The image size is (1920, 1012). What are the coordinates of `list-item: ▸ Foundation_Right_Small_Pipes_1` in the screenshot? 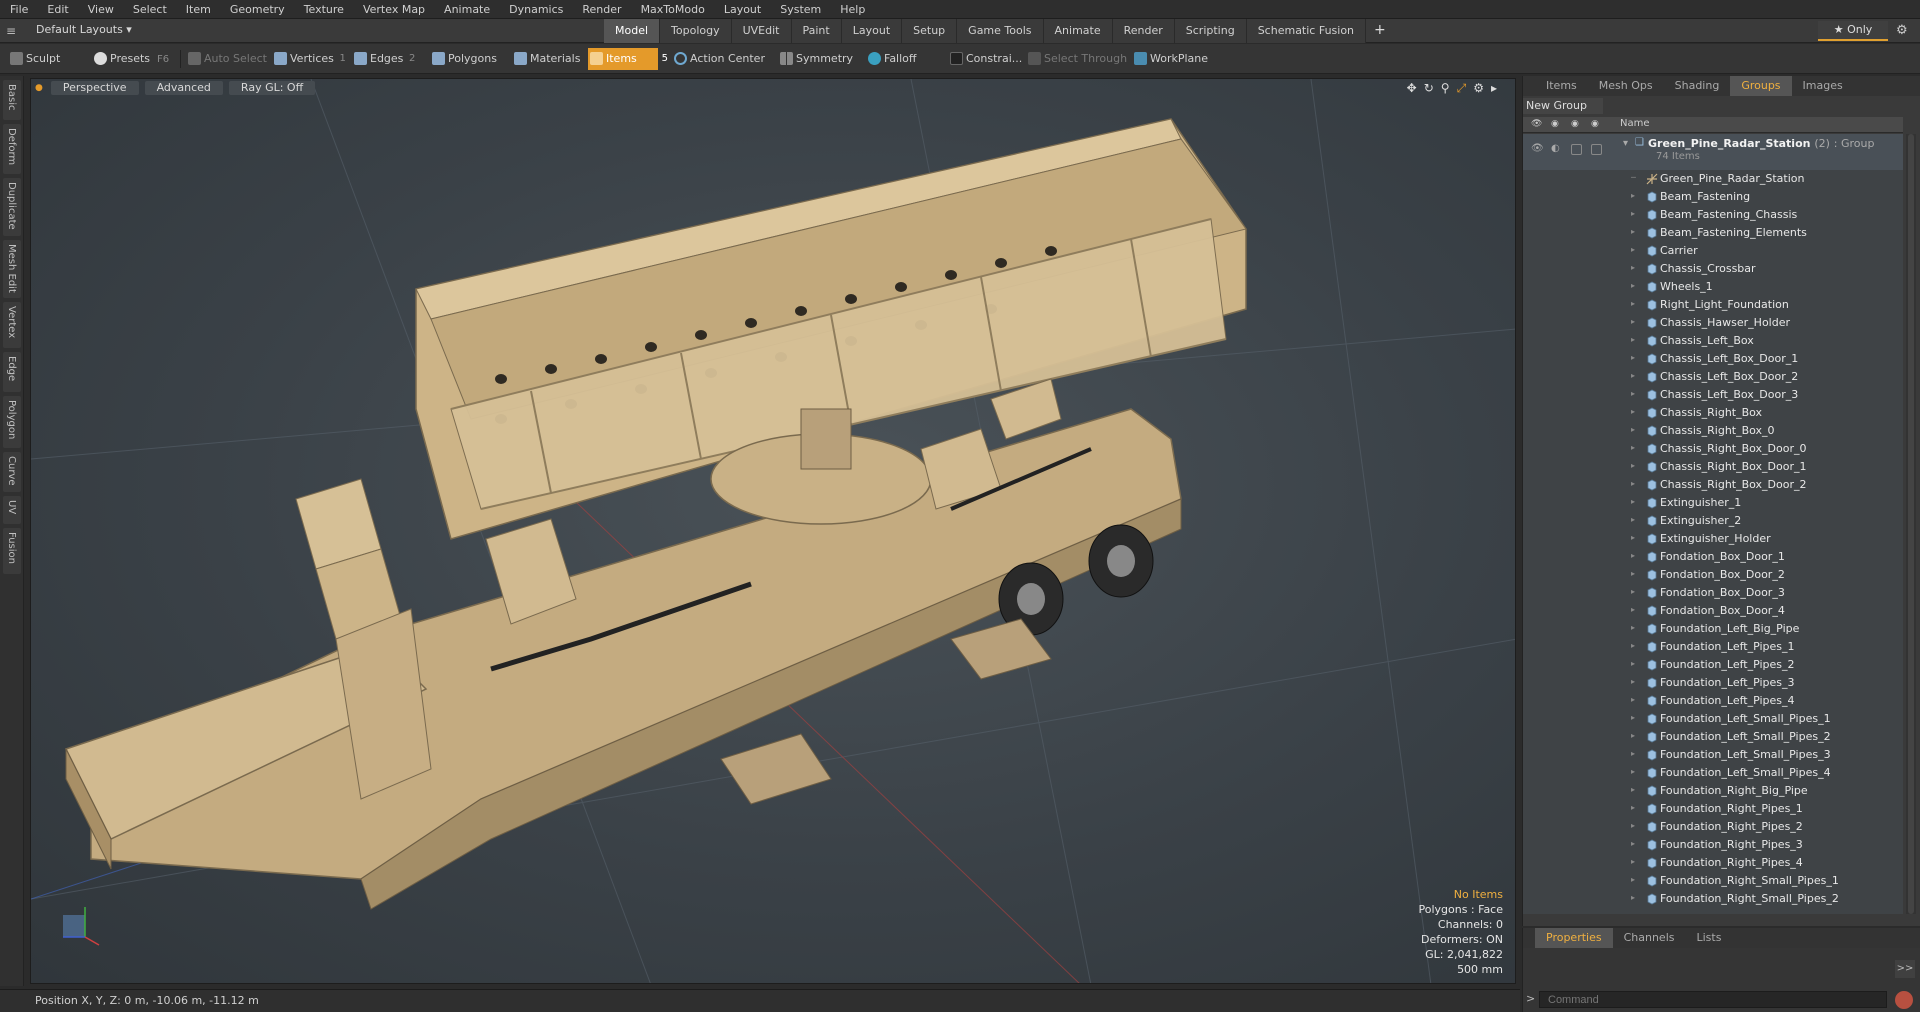 It's located at (1713, 881).